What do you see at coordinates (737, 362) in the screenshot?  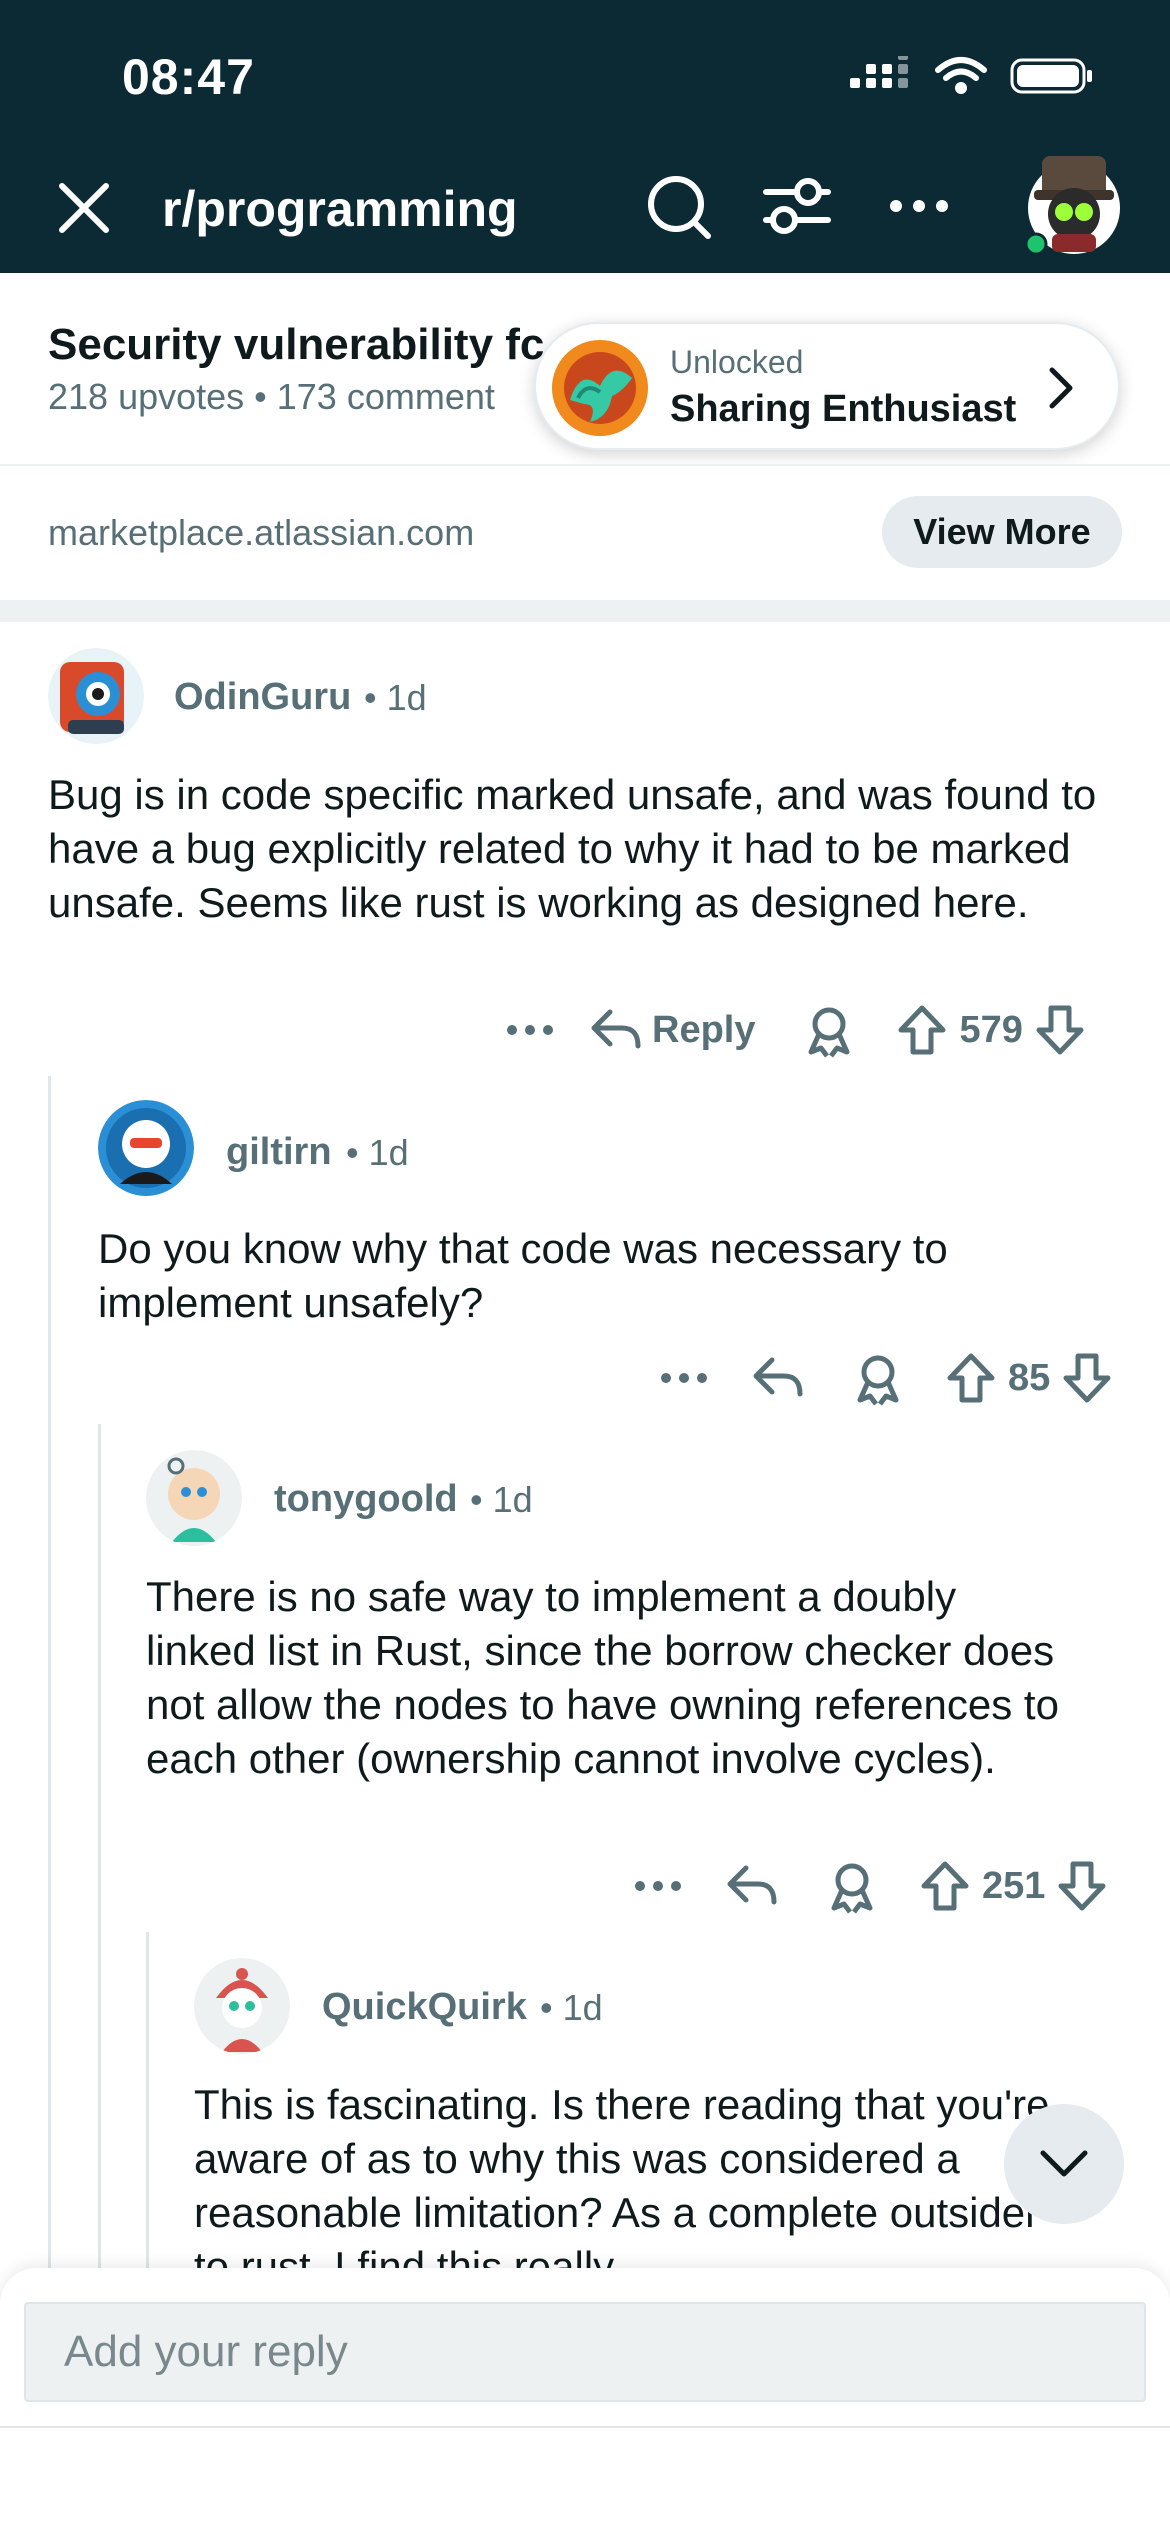 I see `achievement-label: Unlocked` at bounding box center [737, 362].